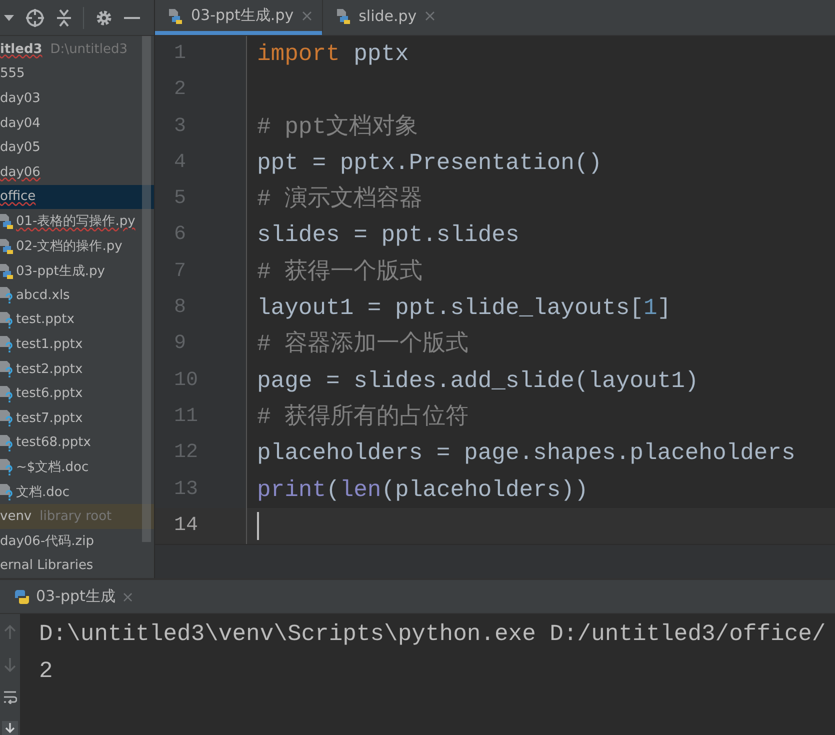 The width and height of the screenshot is (835, 735). What do you see at coordinates (64, 18) in the screenshot?
I see `collapse-icon` at bounding box center [64, 18].